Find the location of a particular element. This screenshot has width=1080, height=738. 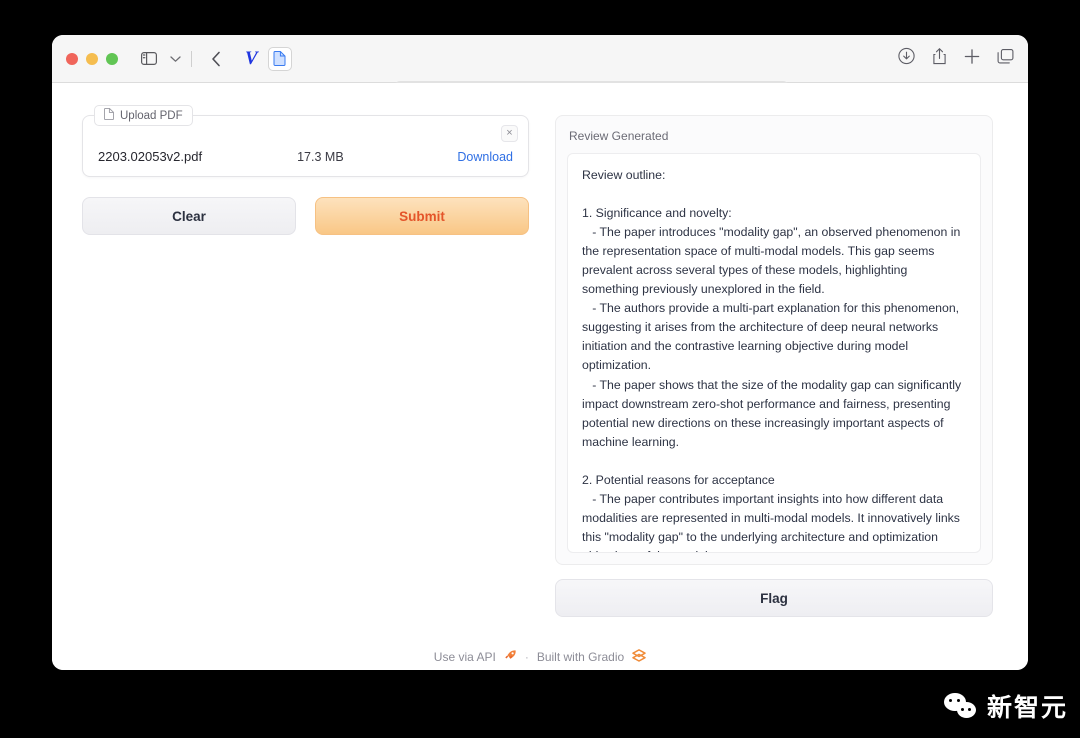

watermark-text: 新智元 is located at coordinates (1027, 707).